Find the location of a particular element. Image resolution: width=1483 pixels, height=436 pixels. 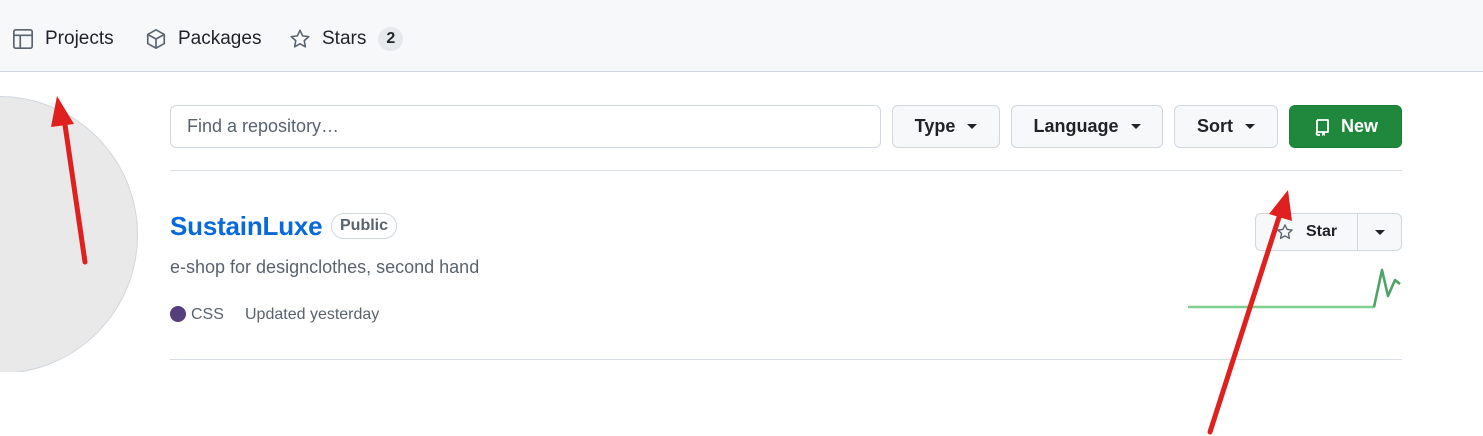

language-filter-button: Language is located at coordinates (1087, 126).